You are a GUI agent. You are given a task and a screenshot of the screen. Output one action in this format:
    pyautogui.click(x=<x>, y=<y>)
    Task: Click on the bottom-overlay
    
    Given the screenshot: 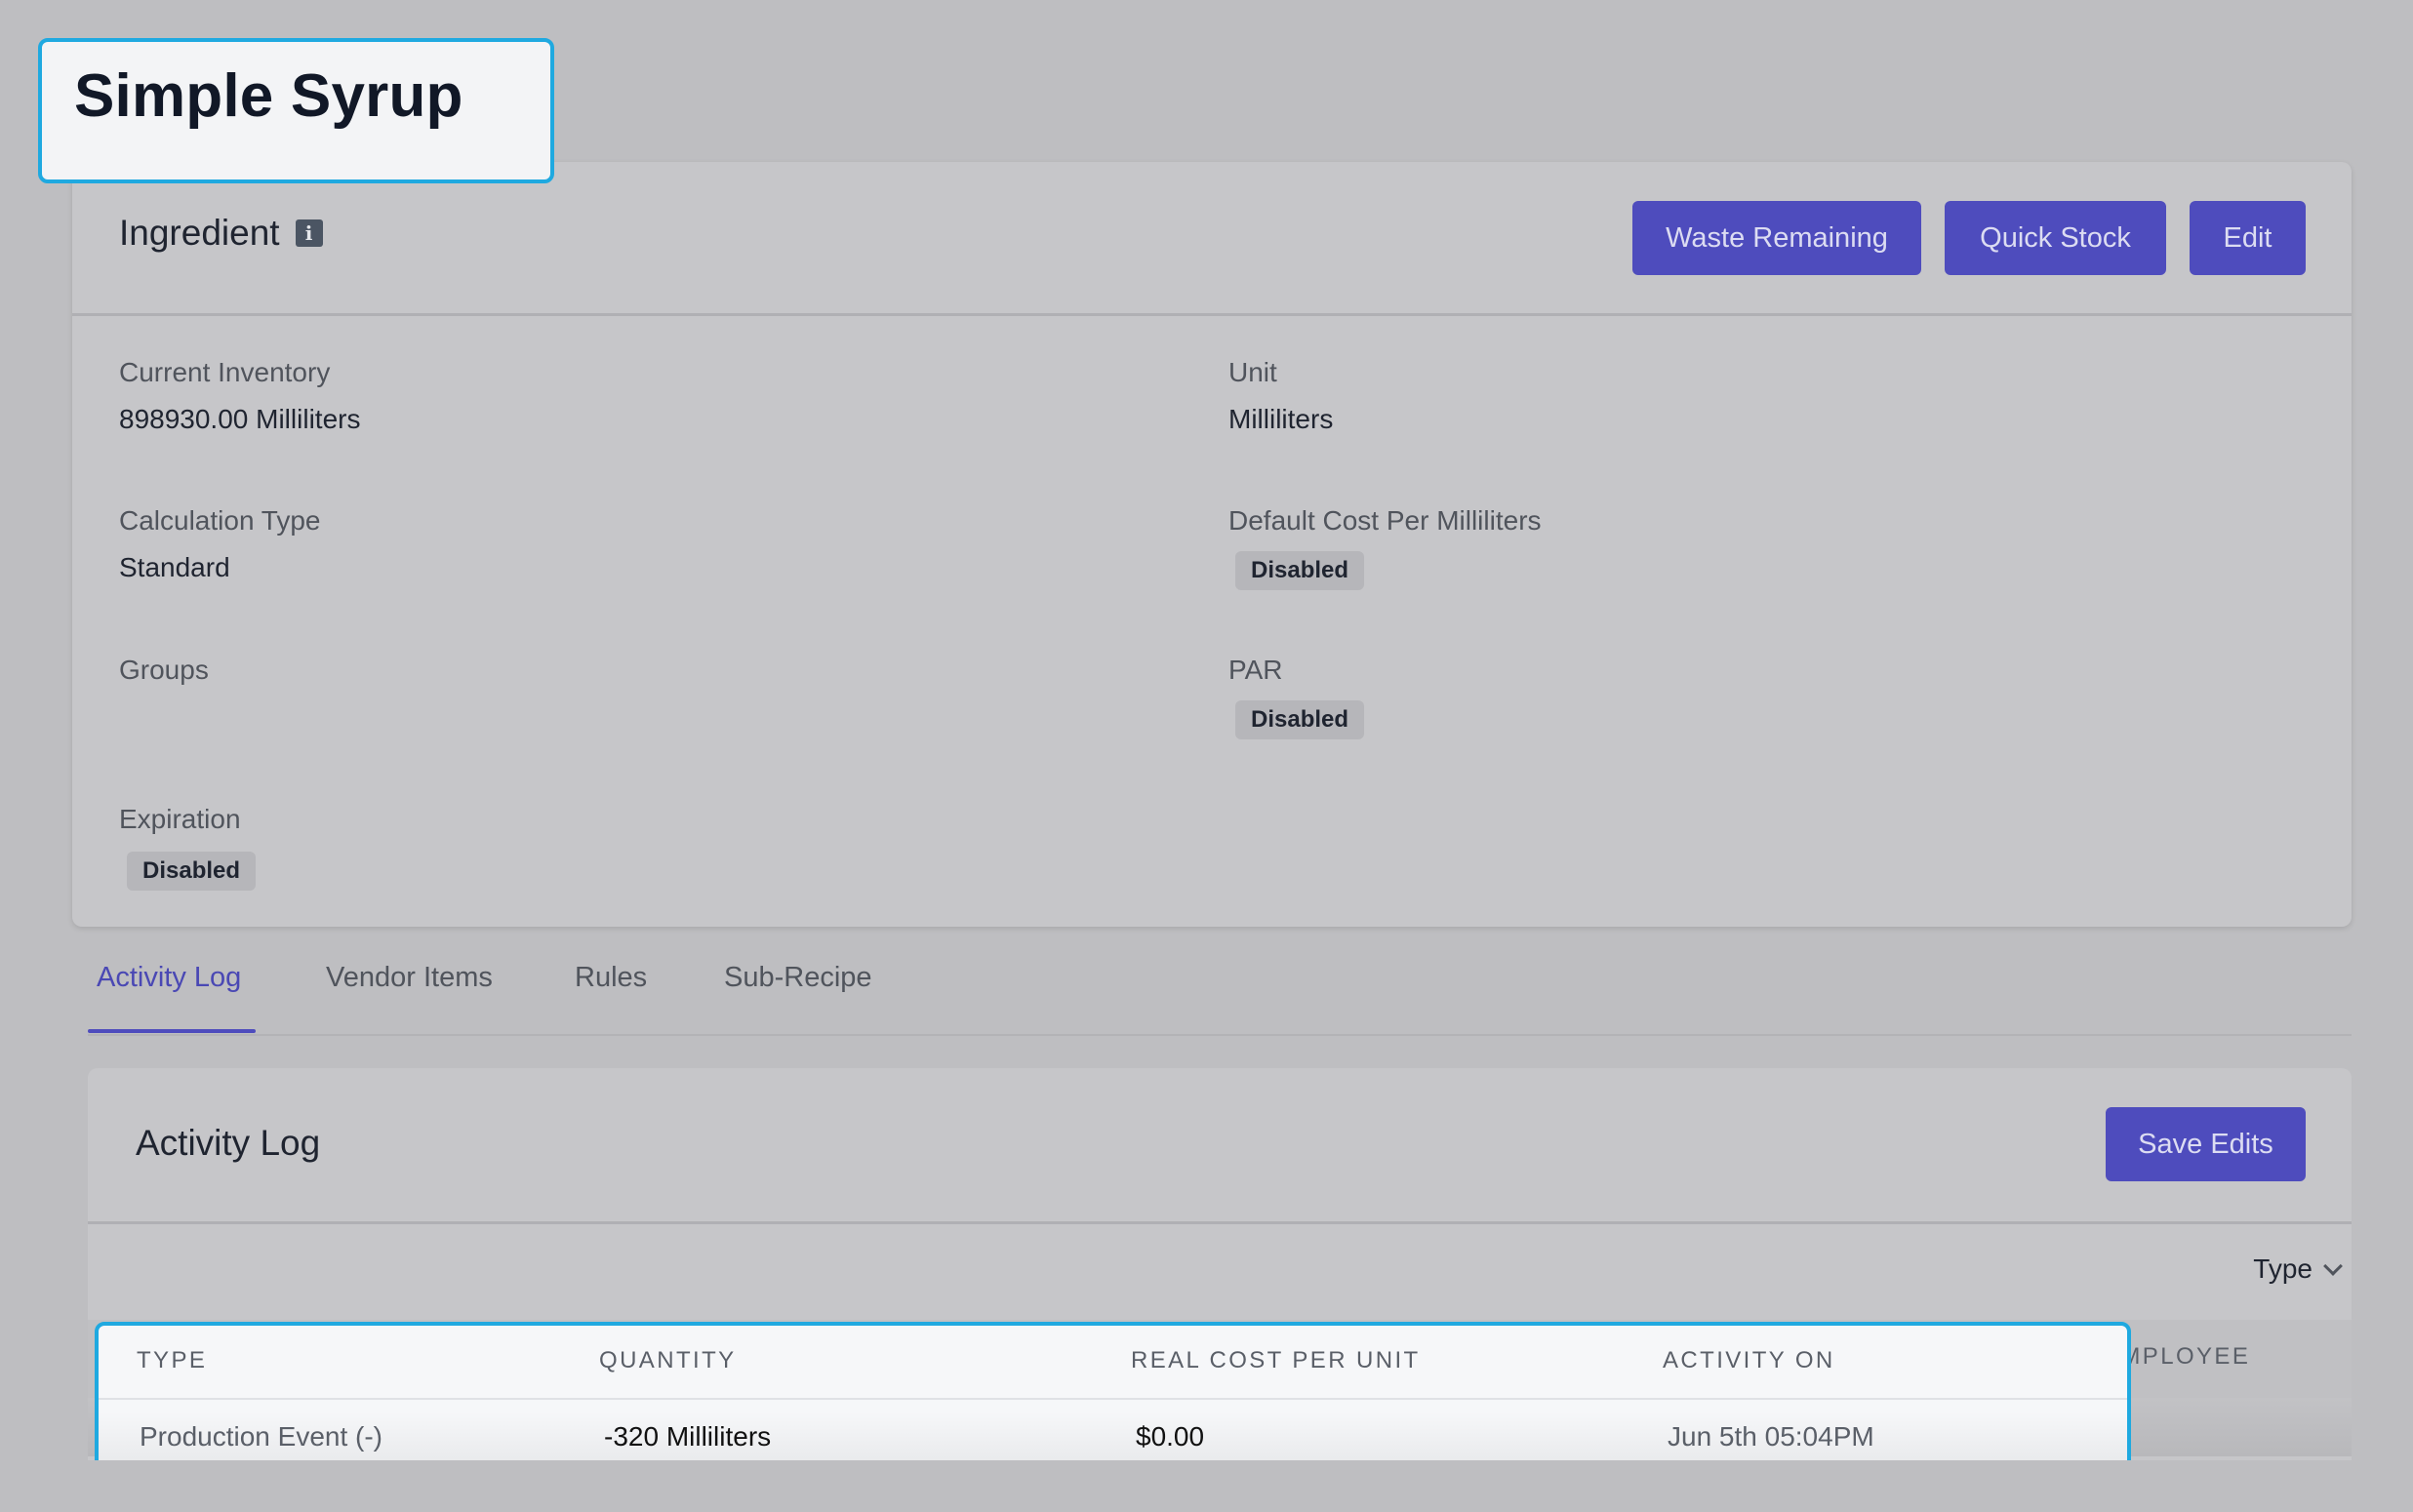 What is the action you would take?
    pyautogui.click(x=1206, y=1486)
    